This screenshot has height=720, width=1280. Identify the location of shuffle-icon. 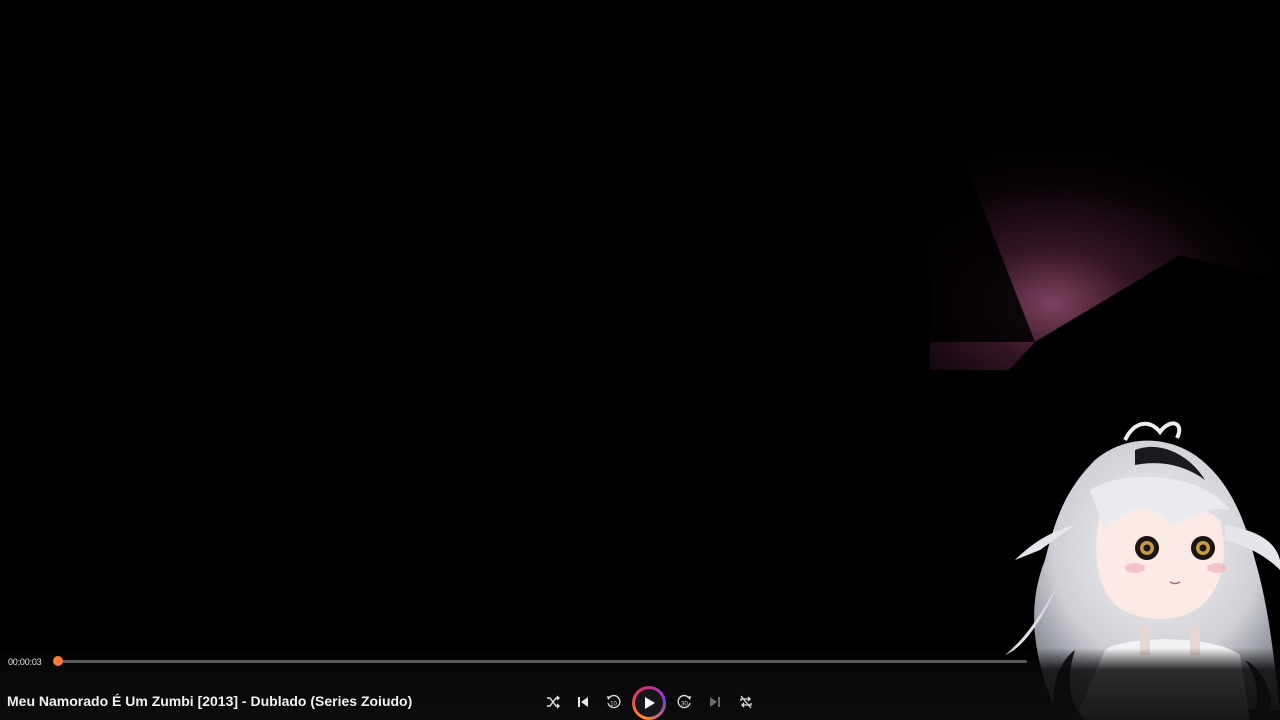
(553, 702).